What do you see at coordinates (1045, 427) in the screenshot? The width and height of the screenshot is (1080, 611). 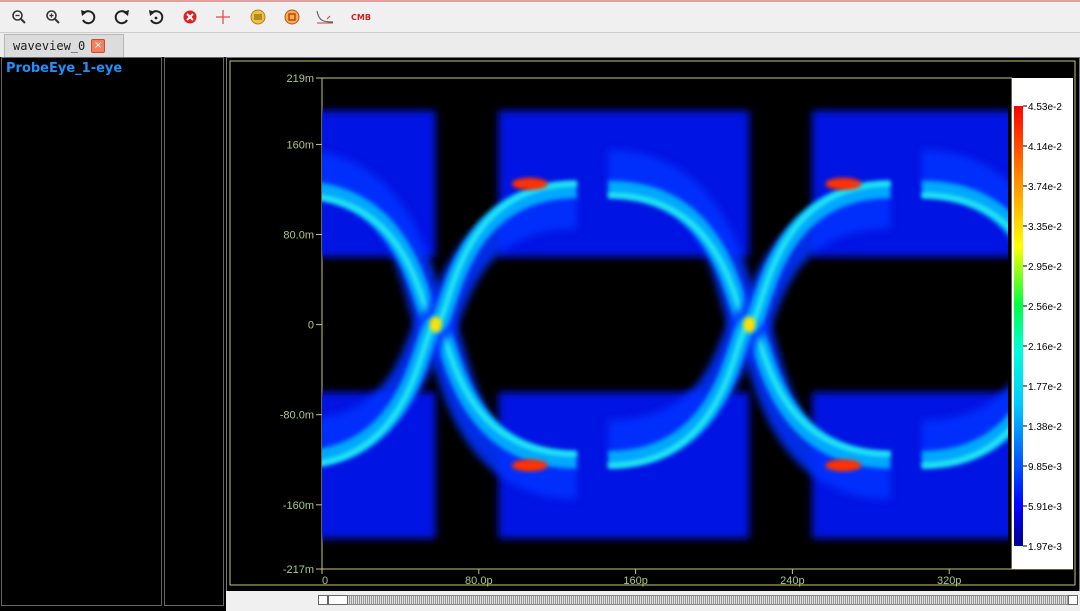 I see `colorbar-tick-label: 1.38e-2` at bounding box center [1045, 427].